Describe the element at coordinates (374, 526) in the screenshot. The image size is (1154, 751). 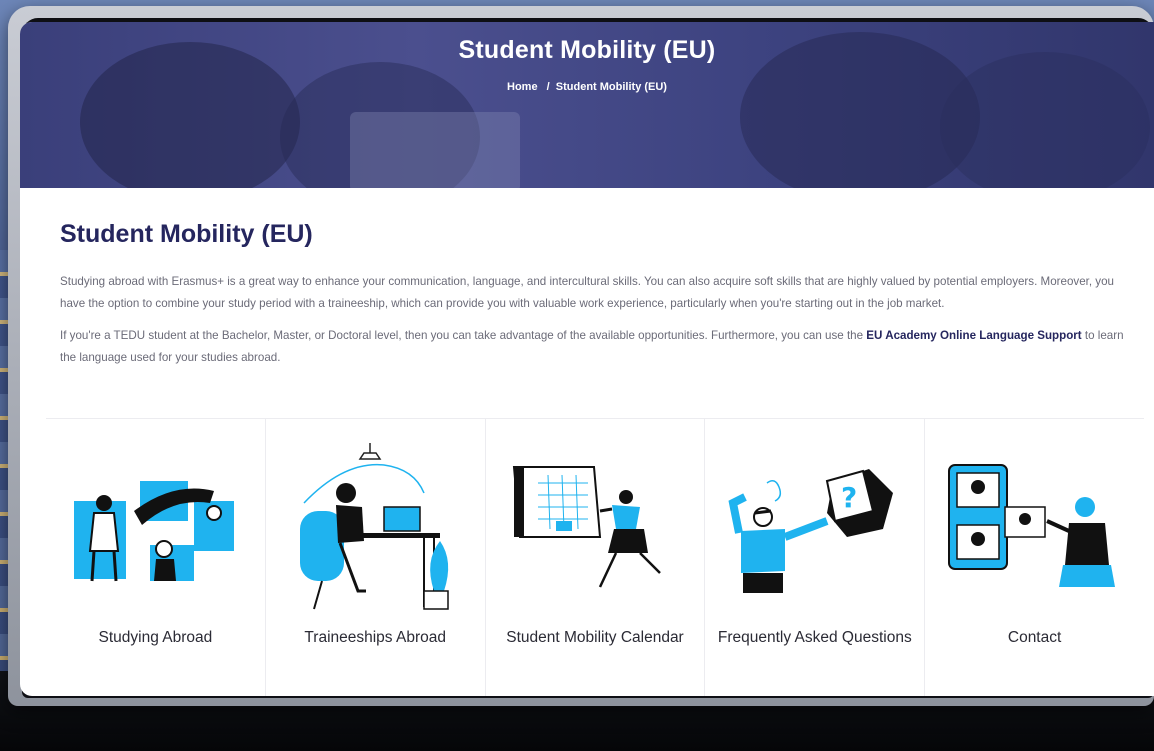
I see `remote-work-illustration` at that location.